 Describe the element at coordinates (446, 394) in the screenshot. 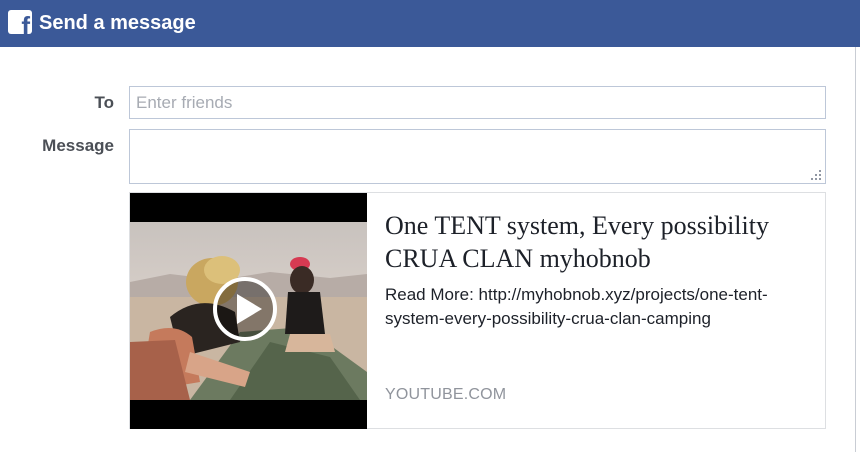

I see `preview-domain: YOUTUBE.COM` at that location.